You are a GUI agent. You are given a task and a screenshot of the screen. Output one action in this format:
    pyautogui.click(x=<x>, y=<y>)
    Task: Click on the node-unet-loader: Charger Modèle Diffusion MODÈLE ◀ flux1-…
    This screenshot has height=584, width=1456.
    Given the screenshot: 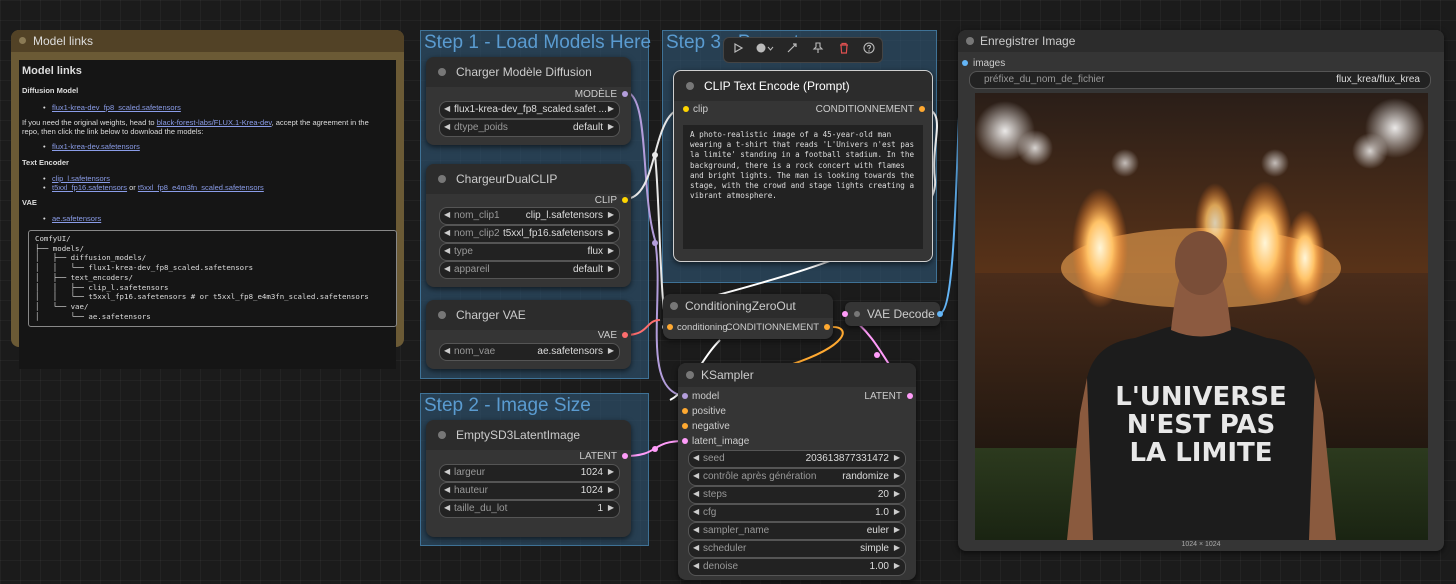 What is the action you would take?
    pyautogui.click(x=528, y=101)
    